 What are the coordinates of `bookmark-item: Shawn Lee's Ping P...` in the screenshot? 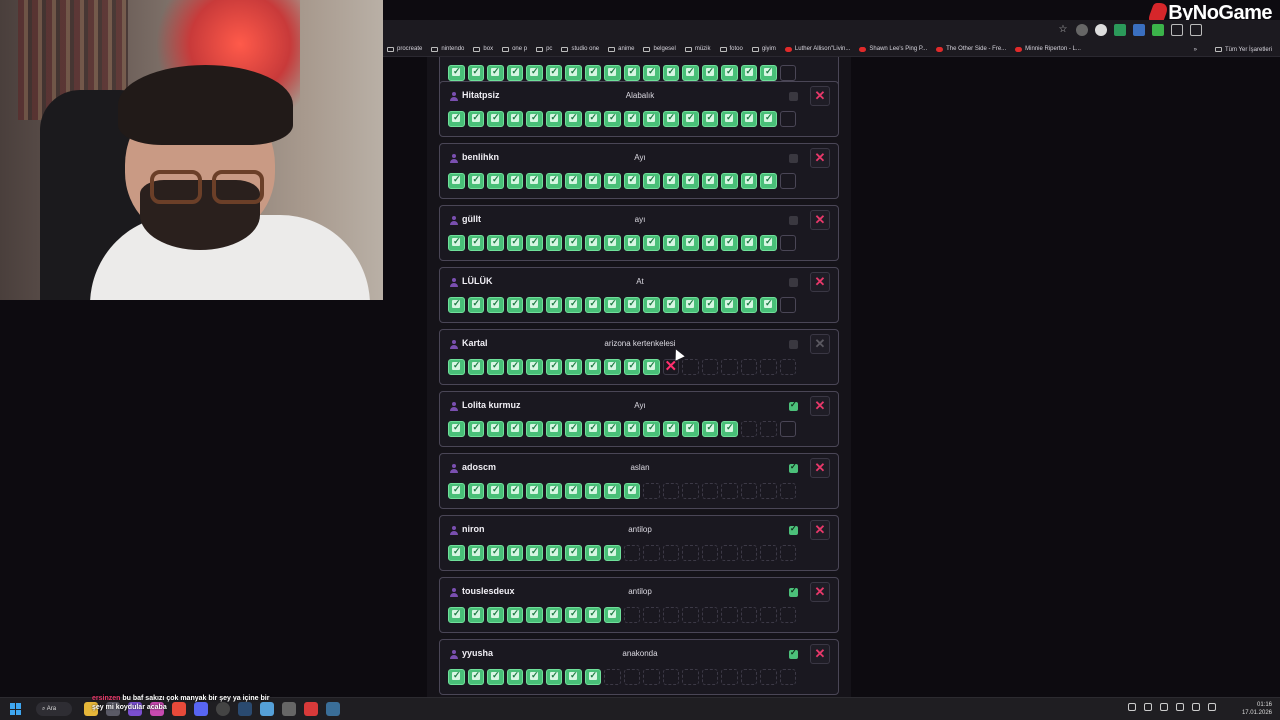 It's located at (893, 49).